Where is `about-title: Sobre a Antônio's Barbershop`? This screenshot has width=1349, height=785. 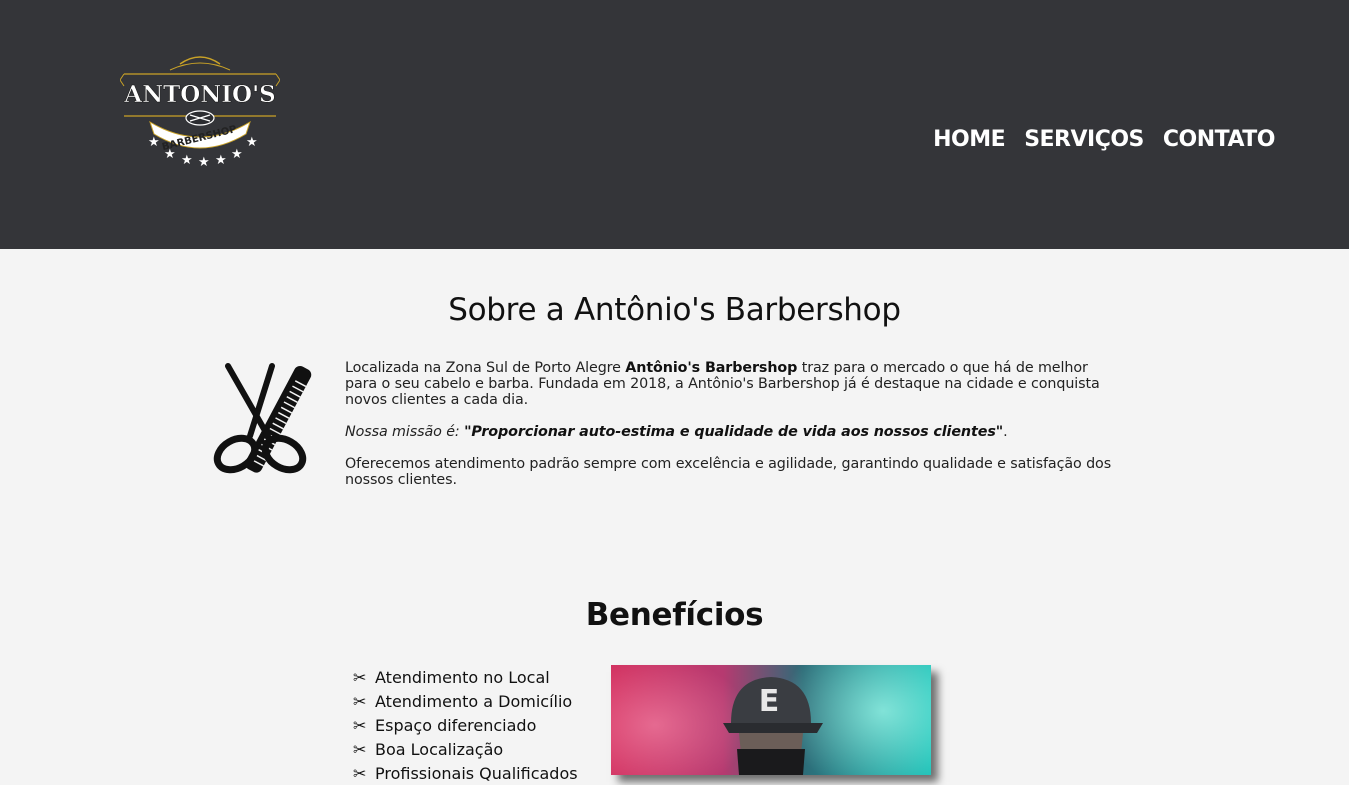 about-title: Sobre a Antônio's Barbershop is located at coordinates (674, 310).